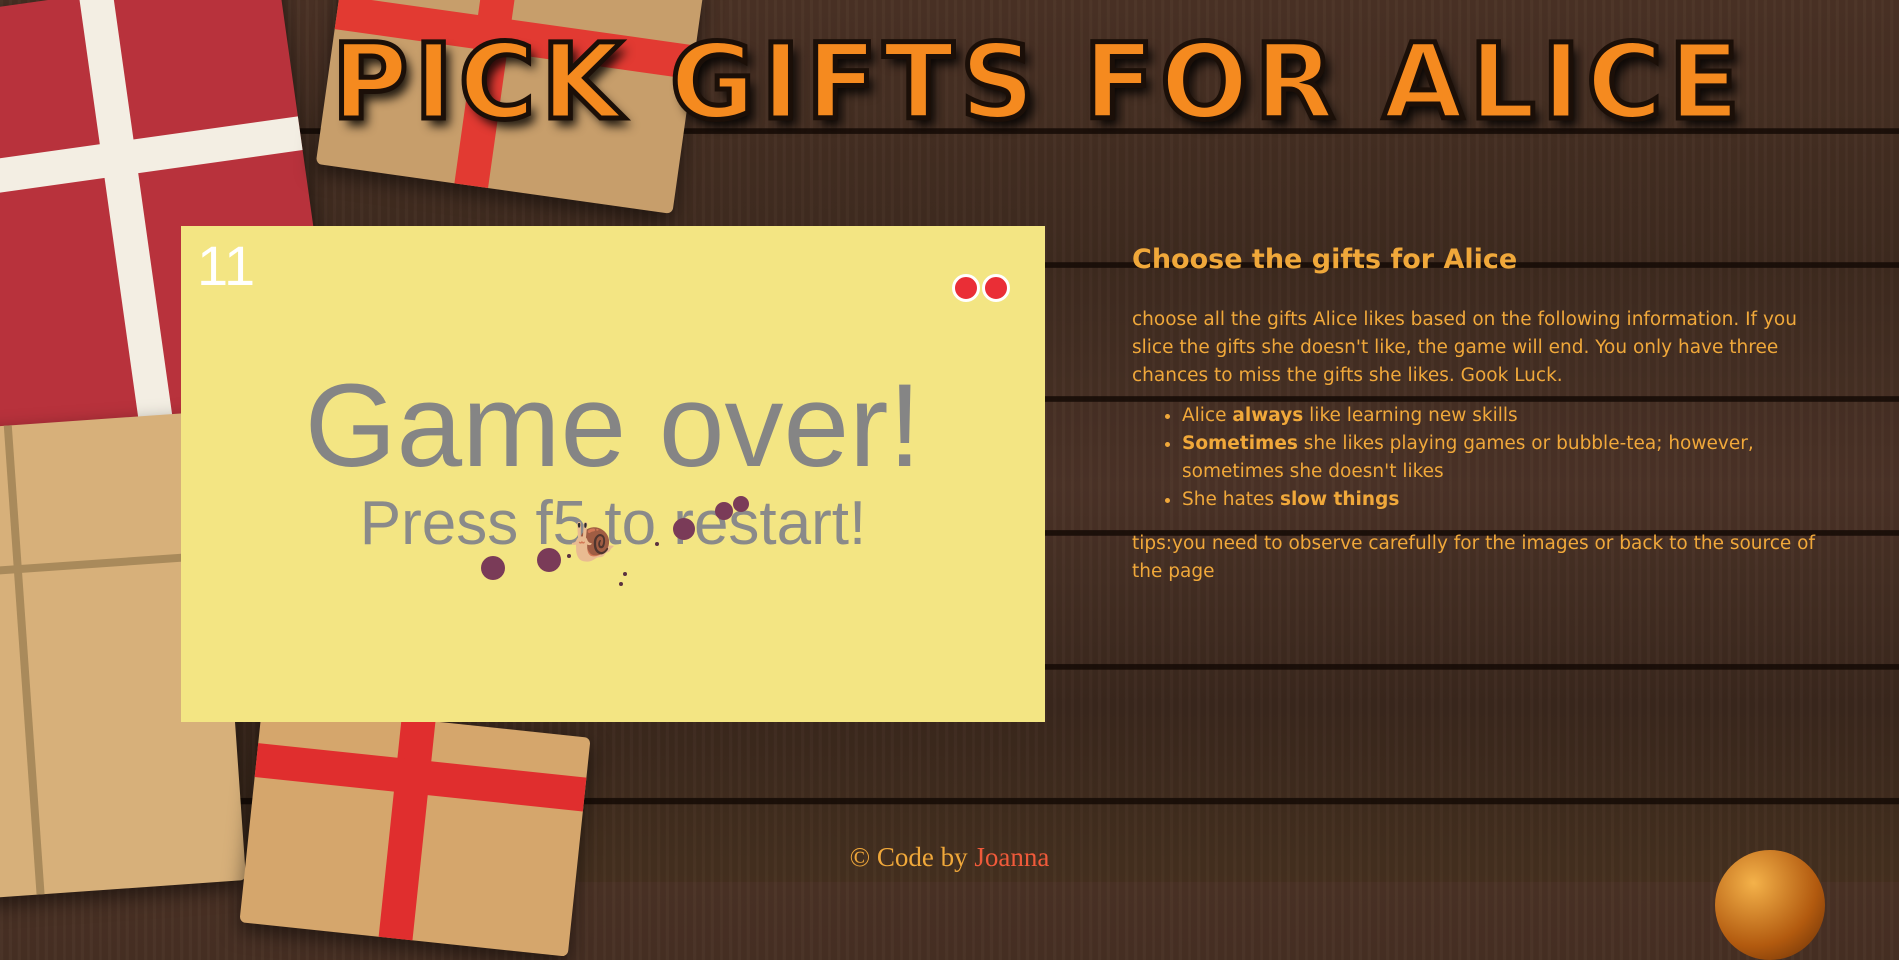  Describe the element at coordinates (1011, 857) in the screenshot. I see `footer-author-link: Joanna` at that location.